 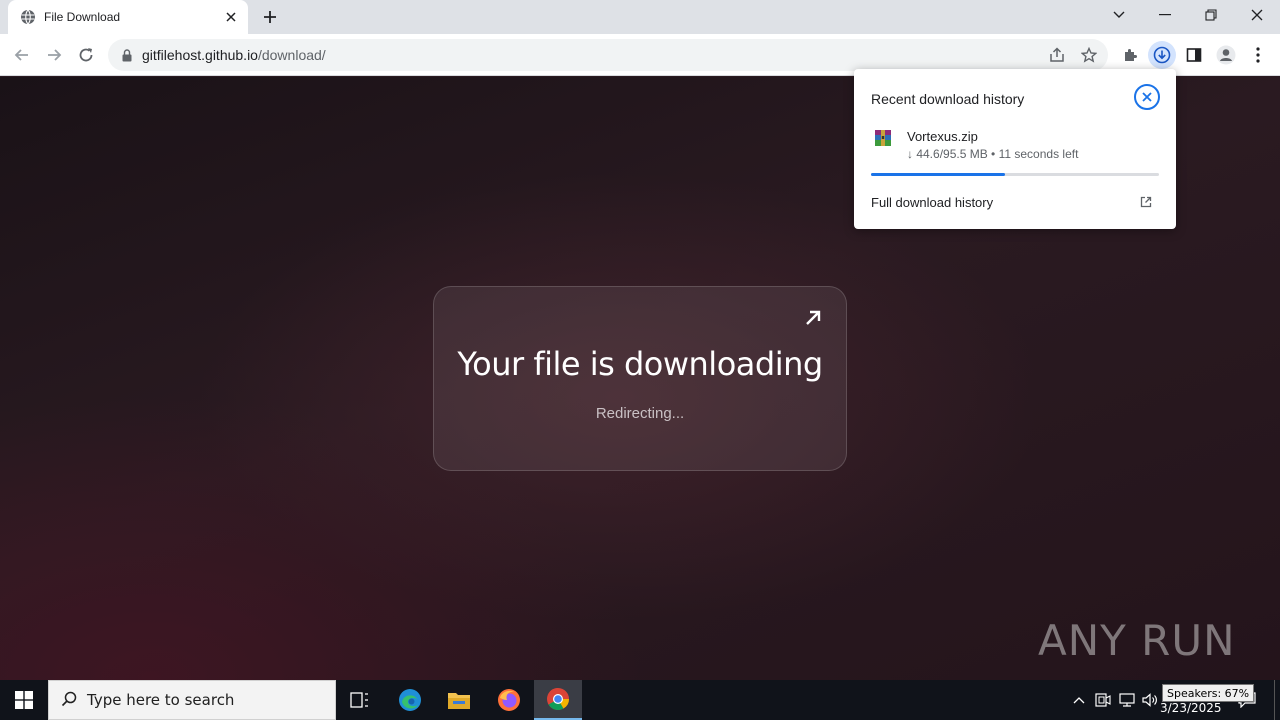 I want to click on download-progress-fill, so click(x=938, y=174).